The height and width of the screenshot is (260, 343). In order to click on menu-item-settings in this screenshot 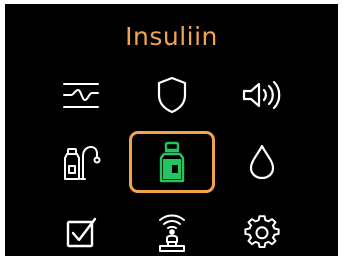, I will do `click(262, 229)`.